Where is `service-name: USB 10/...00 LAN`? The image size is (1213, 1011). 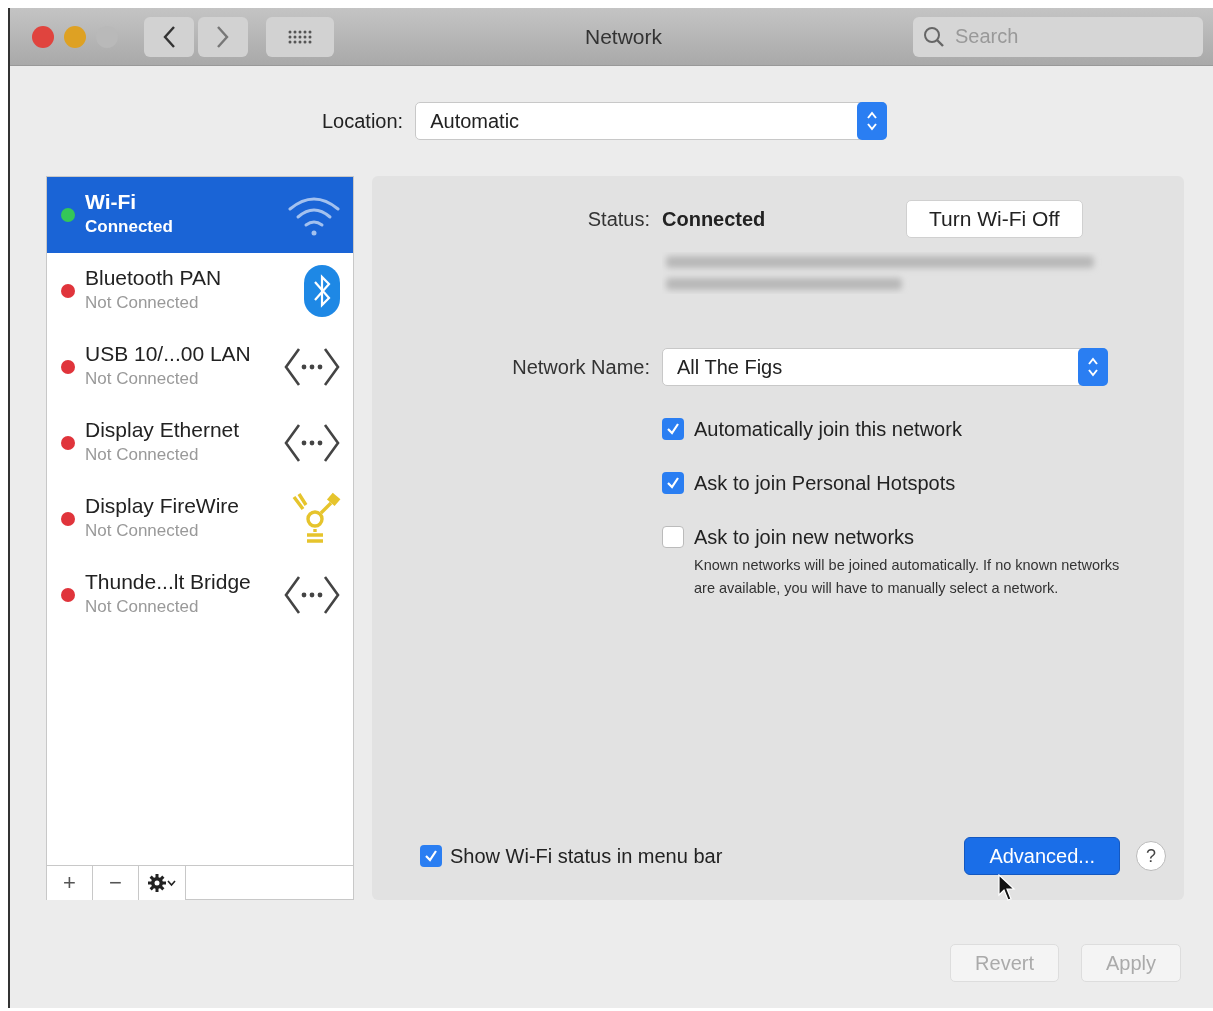
service-name: USB 10/...00 LAN is located at coordinates (168, 354).